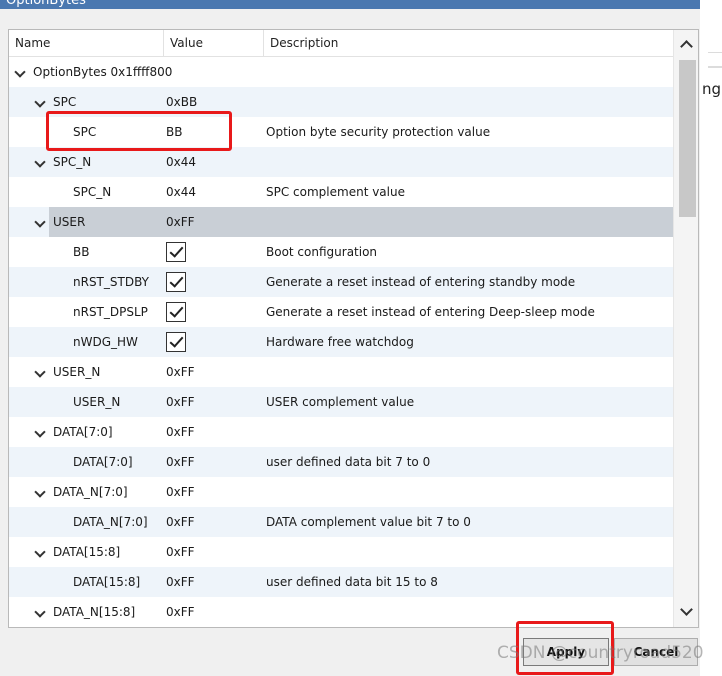 Image resolution: width=722 pixels, height=676 pixels. I want to click on row-description: user defined data bit 7 to 0, so click(348, 462).